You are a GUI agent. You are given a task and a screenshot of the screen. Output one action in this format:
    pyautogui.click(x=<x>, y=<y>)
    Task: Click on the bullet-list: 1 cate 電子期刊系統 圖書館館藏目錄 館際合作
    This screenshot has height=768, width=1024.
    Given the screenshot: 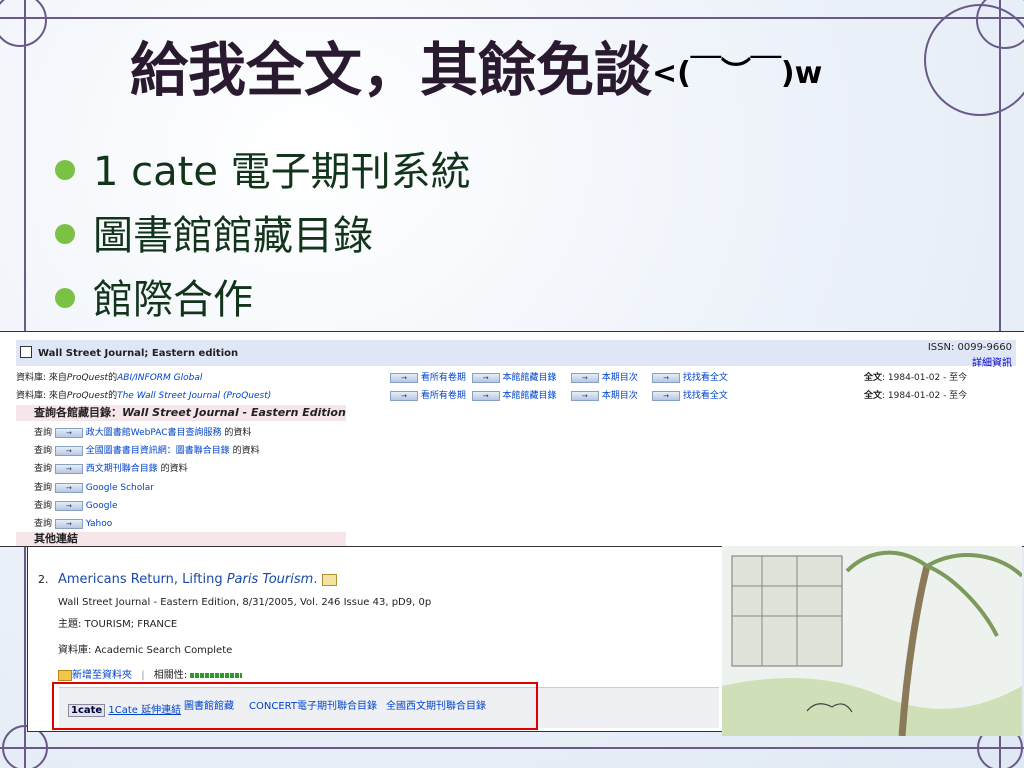 What is the action you would take?
    pyautogui.click(x=263, y=236)
    